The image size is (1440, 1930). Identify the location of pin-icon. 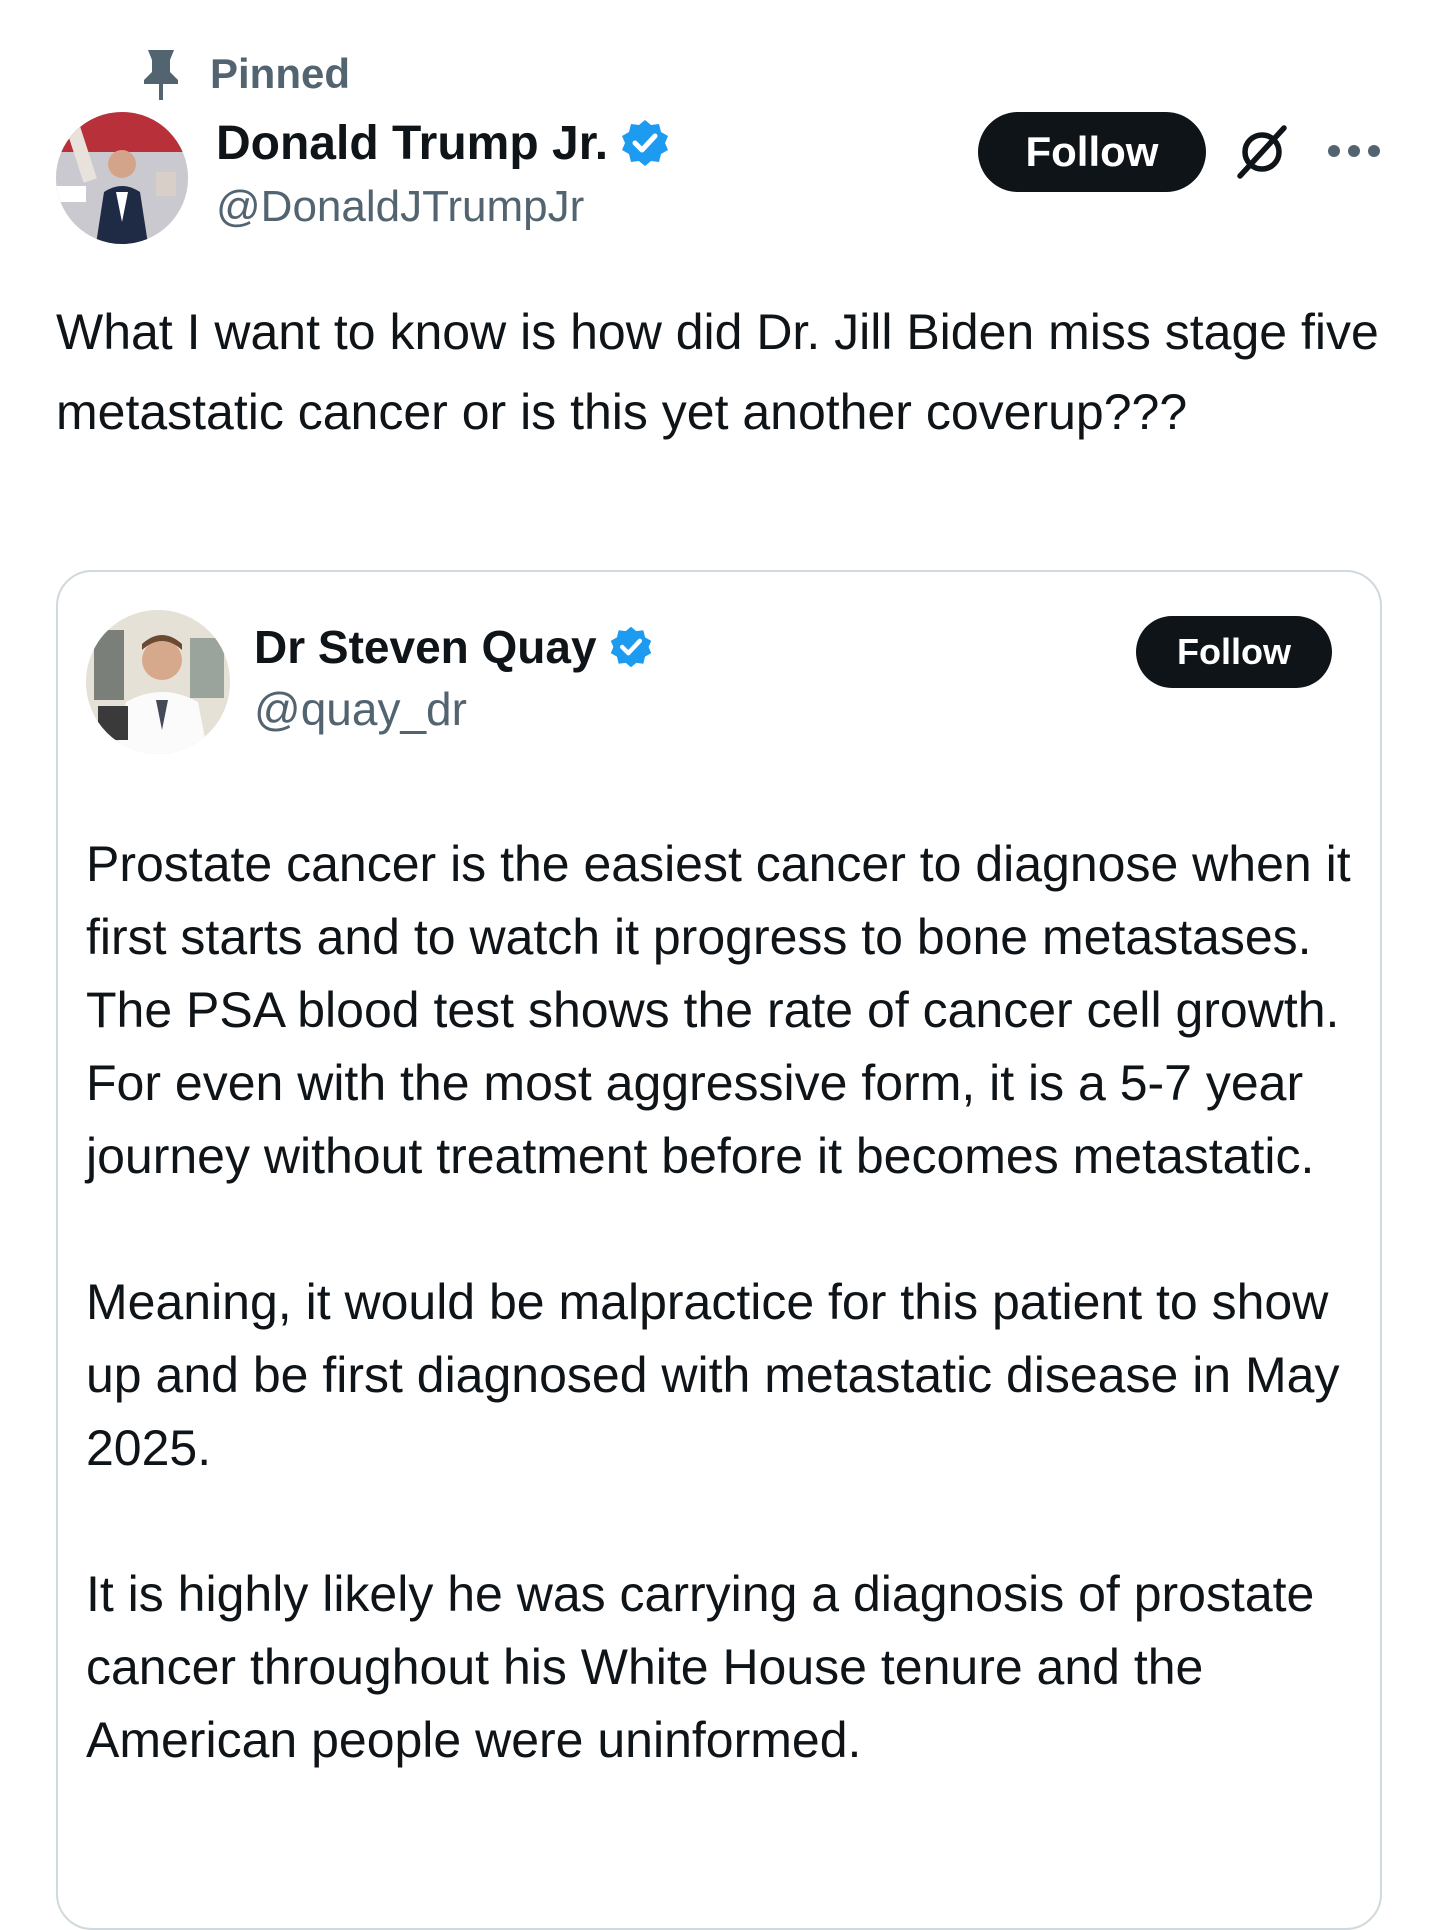
(161, 75).